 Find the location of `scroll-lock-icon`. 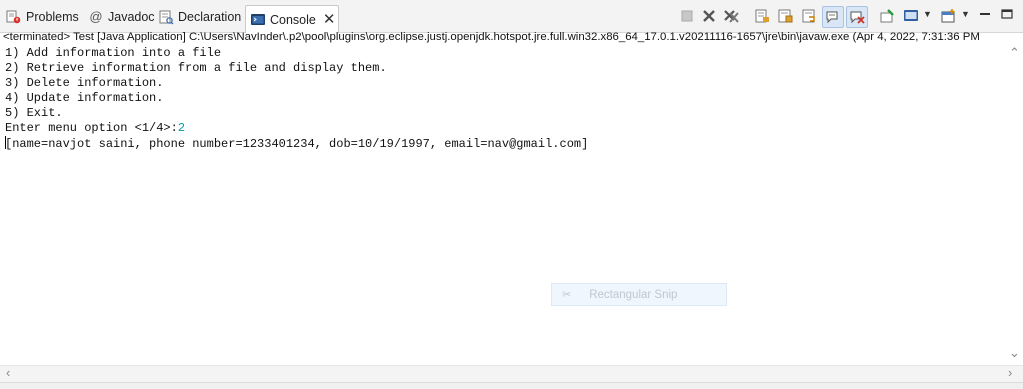

scroll-lock-icon is located at coordinates (785, 16).